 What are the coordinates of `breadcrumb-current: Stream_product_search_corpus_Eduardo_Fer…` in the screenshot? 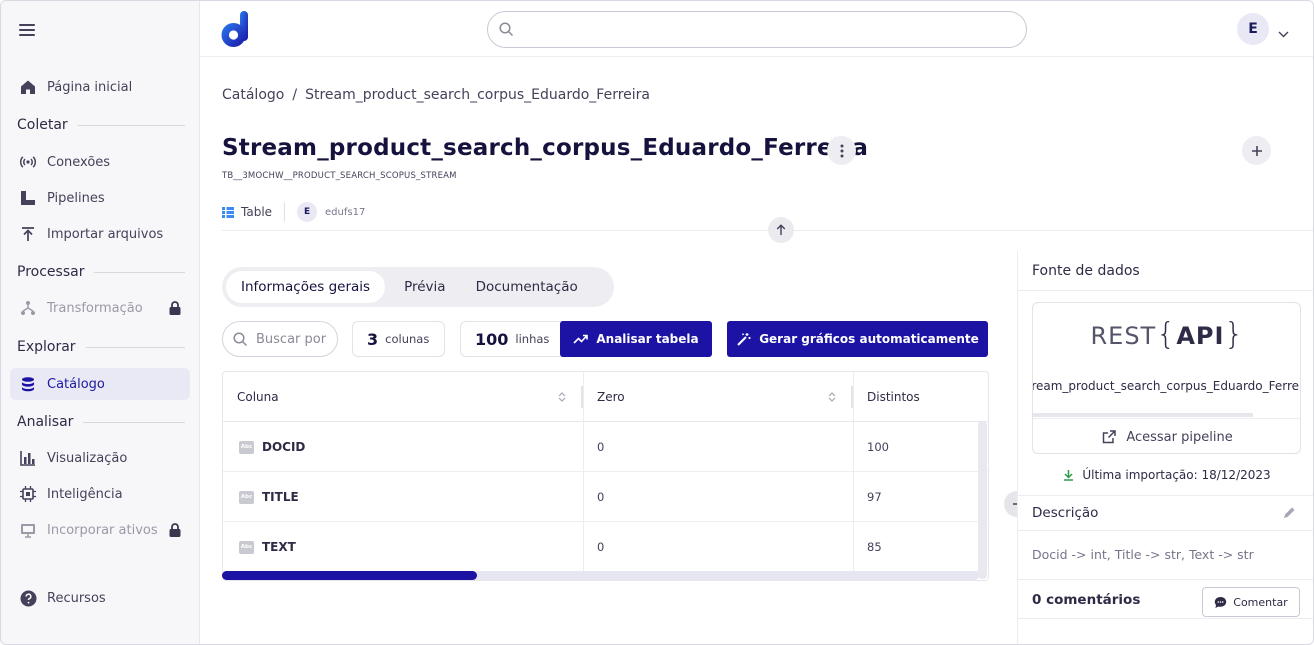 It's located at (477, 95).